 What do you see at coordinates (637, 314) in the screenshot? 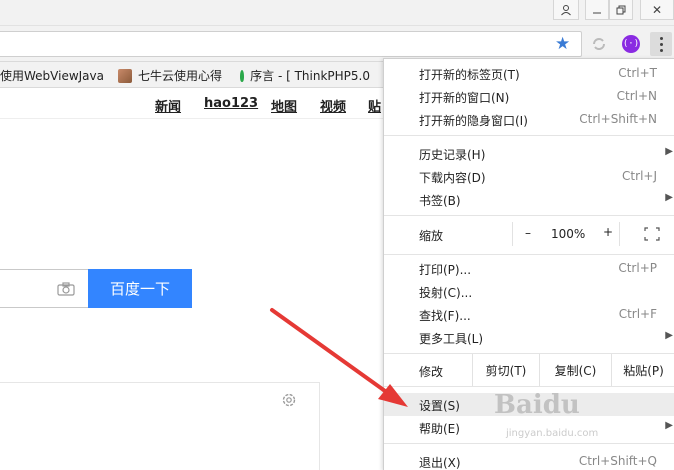
I see `menu-item-shortcut: Ctrl+F` at bounding box center [637, 314].